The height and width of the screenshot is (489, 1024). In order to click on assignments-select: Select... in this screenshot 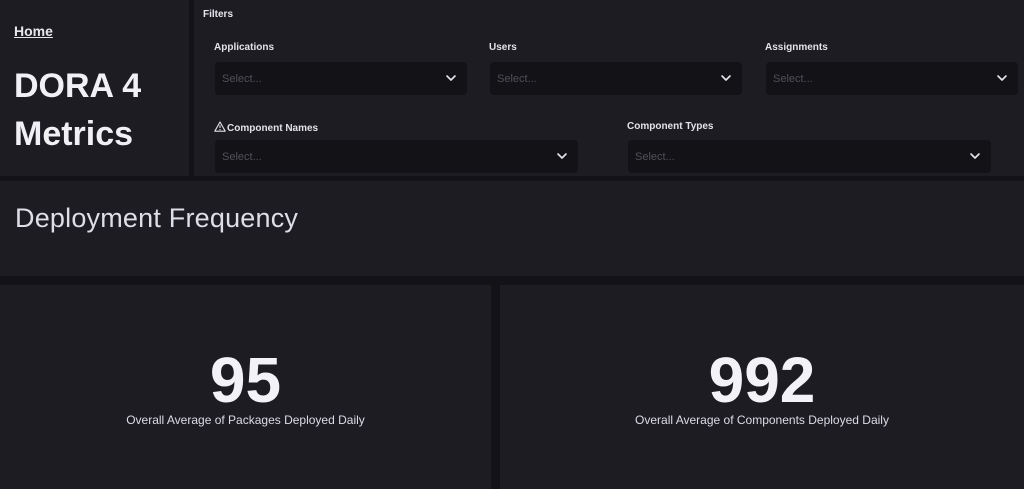, I will do `click(892, 78)`.